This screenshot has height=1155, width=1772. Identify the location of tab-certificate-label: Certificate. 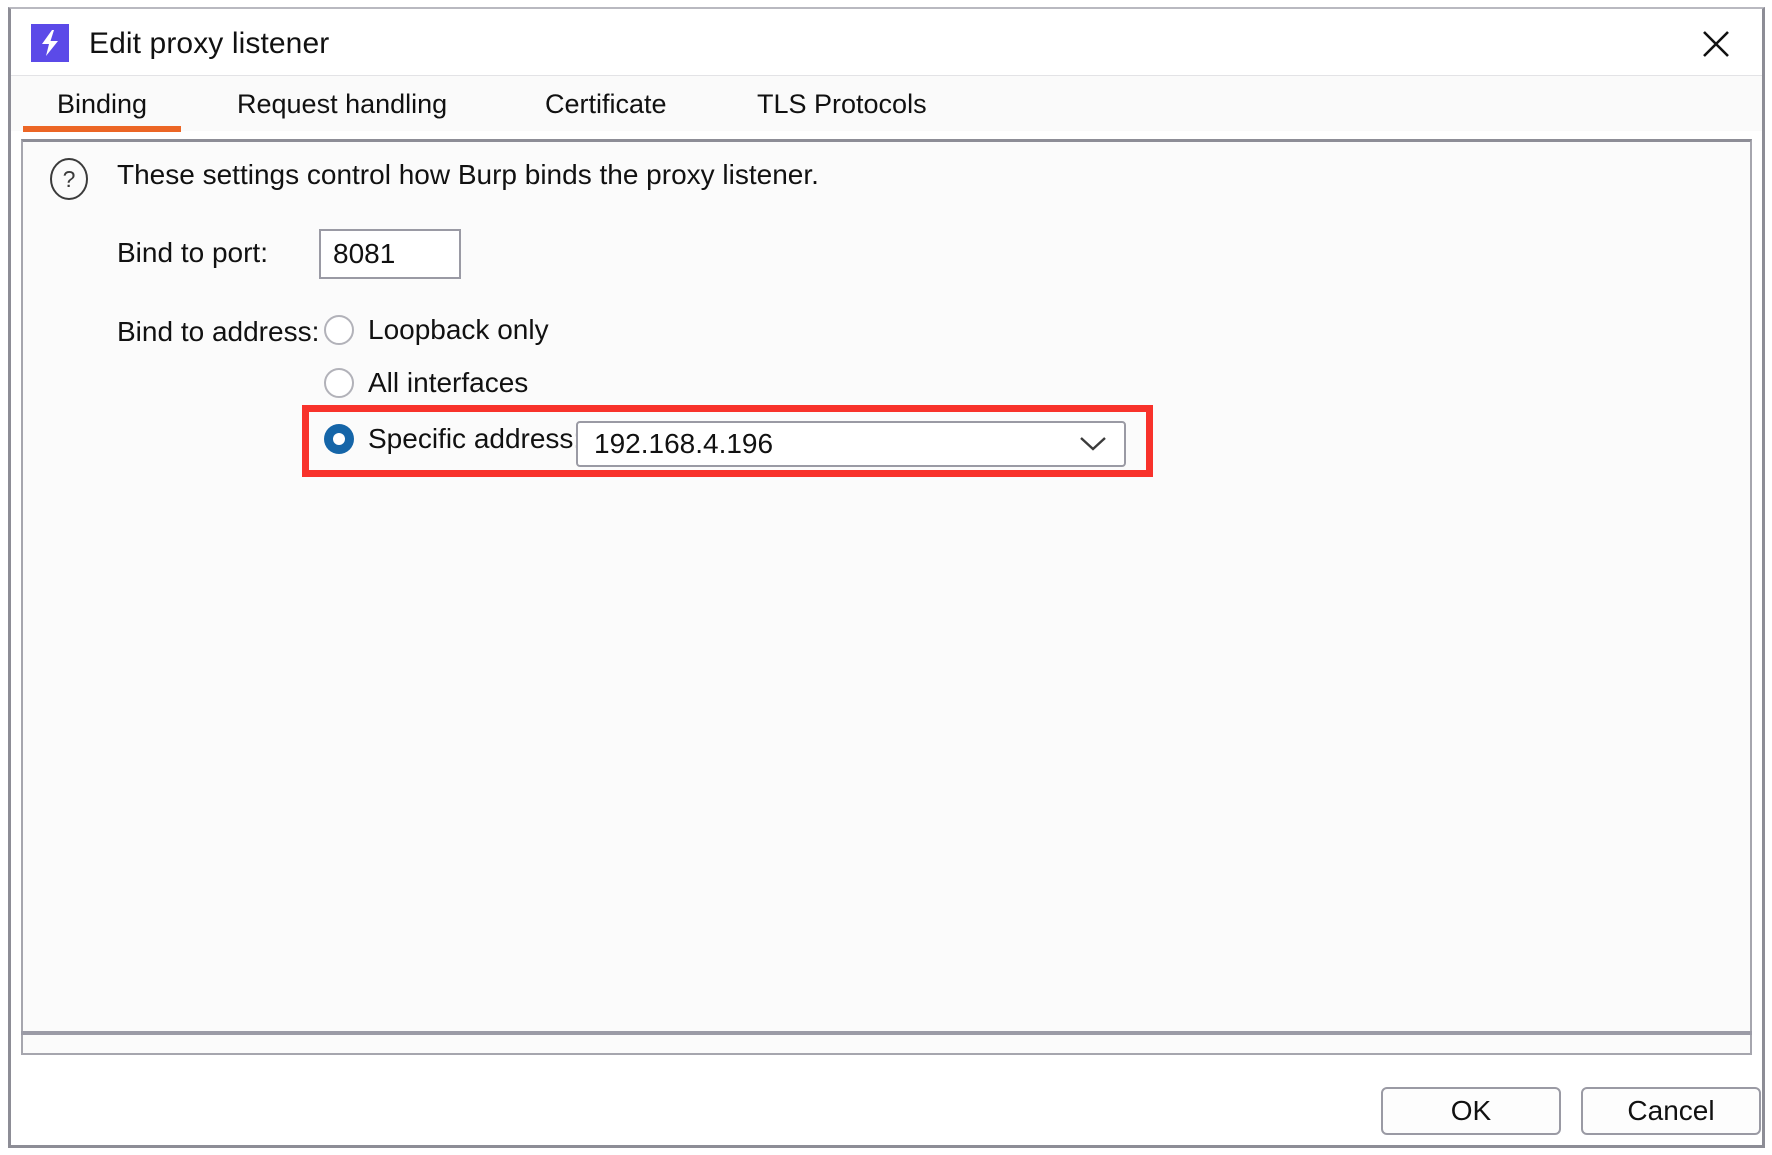
(606, 103).